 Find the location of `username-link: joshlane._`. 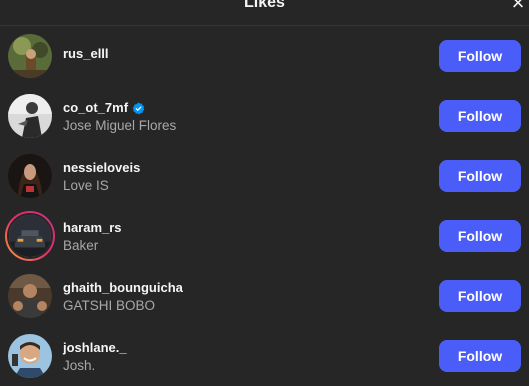

username-link: joshlane._ is located at coordinates (95, 348).